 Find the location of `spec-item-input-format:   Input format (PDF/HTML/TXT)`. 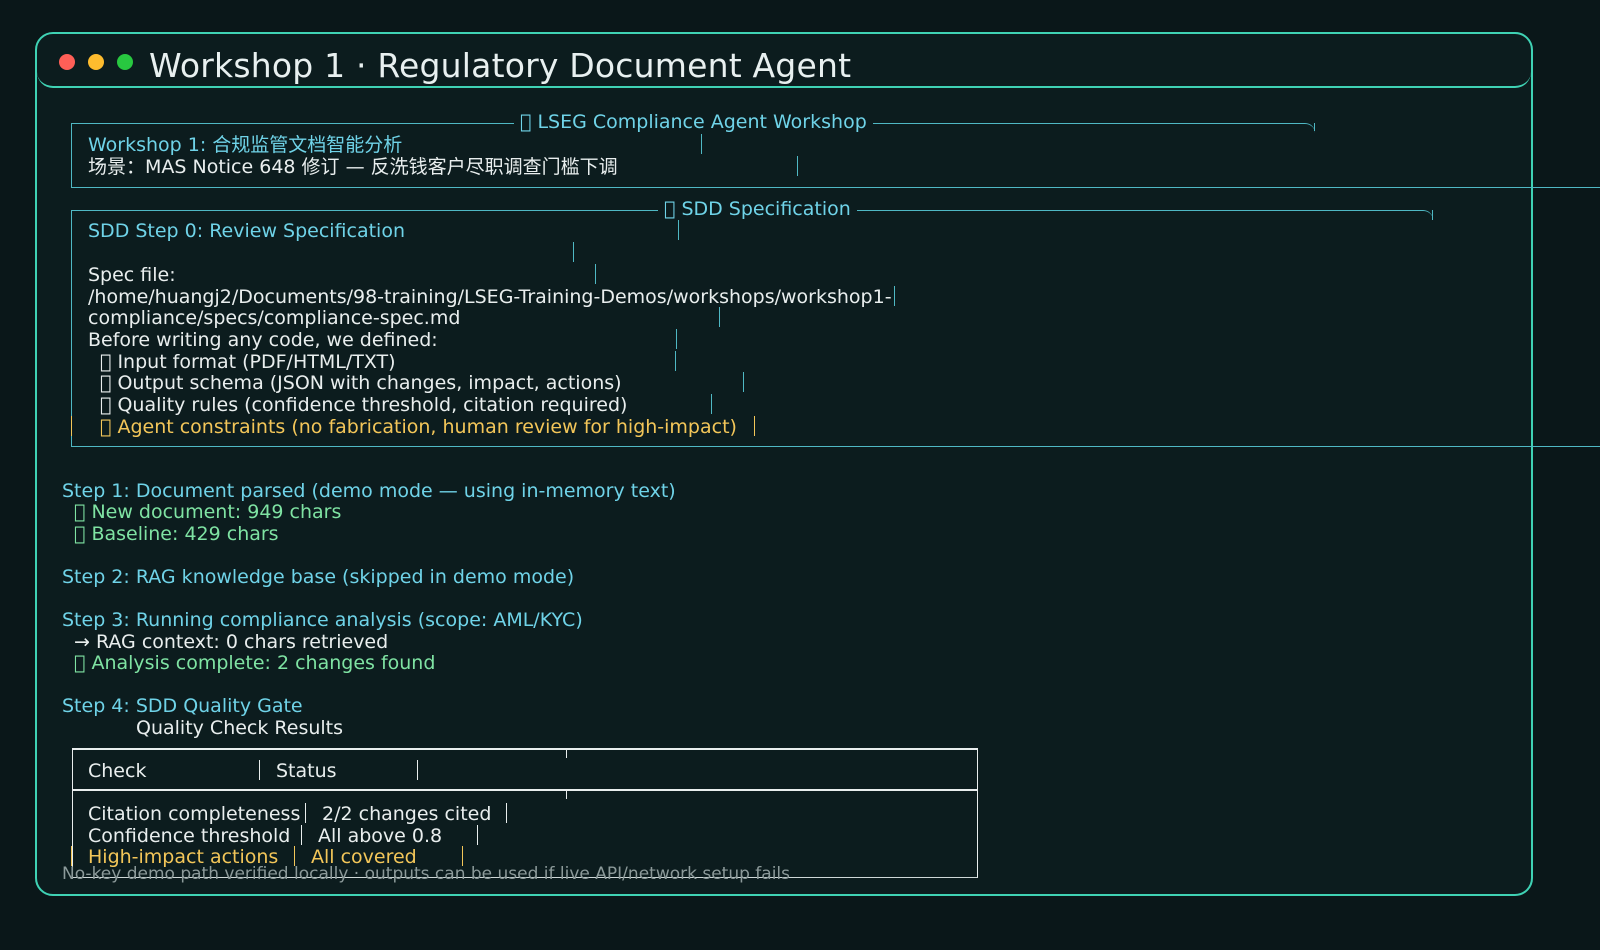

spec-item-input-format:   Input format (PDF/HTML/TXT) is located at coordinates (248, 362).